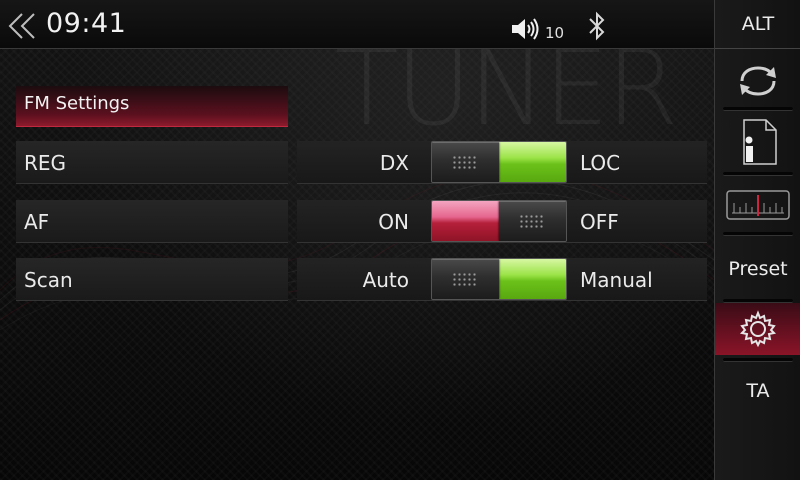 This screenshot has width=800, height=480. Describe the element at coordinates (616, 280) in the screenshot. I see `option-right-label: Manual` at that location.